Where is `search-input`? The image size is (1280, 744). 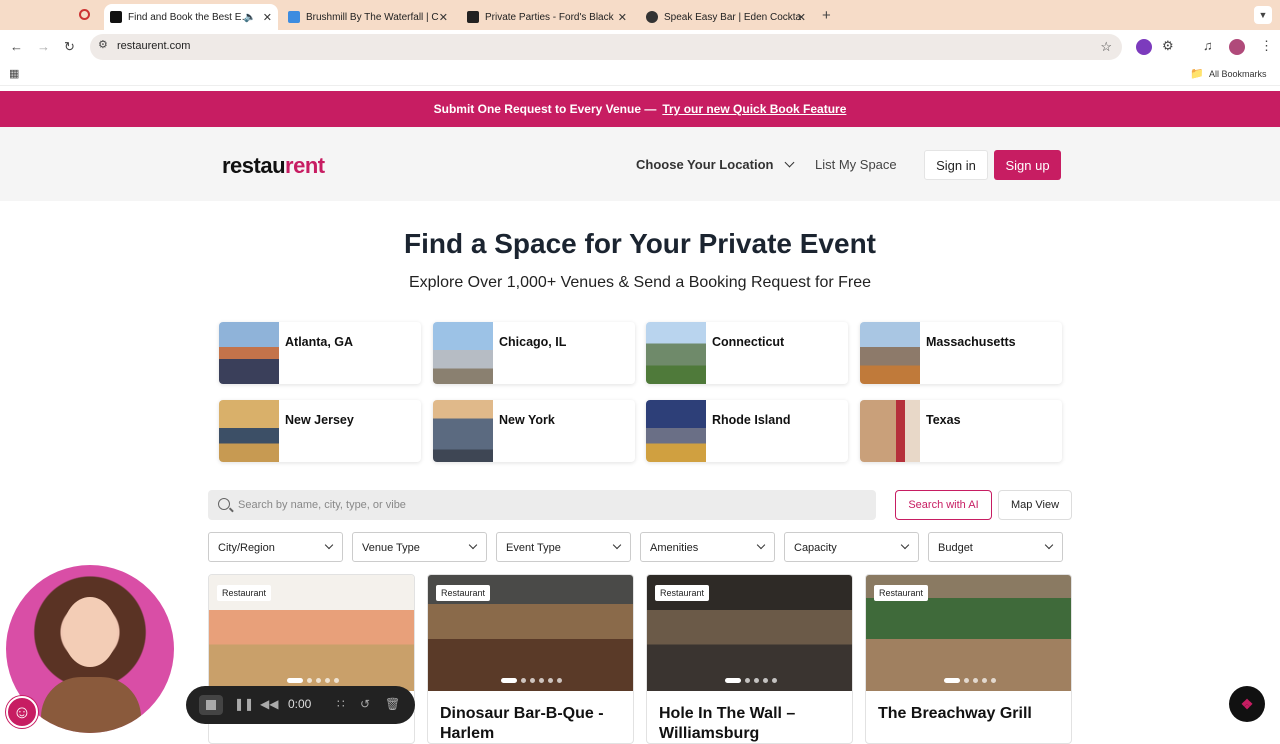
search-input is located at coordinates (548, 505).